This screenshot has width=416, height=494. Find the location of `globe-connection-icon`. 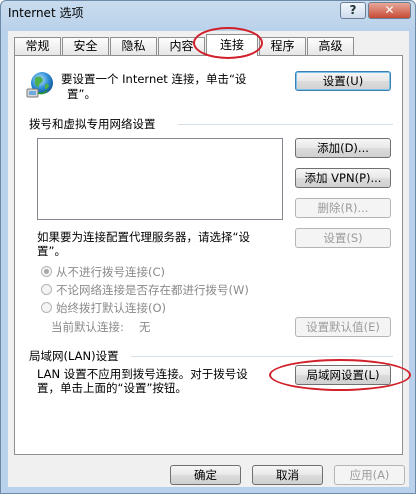

globe-connection-icon is located at coordinates (39, 85).